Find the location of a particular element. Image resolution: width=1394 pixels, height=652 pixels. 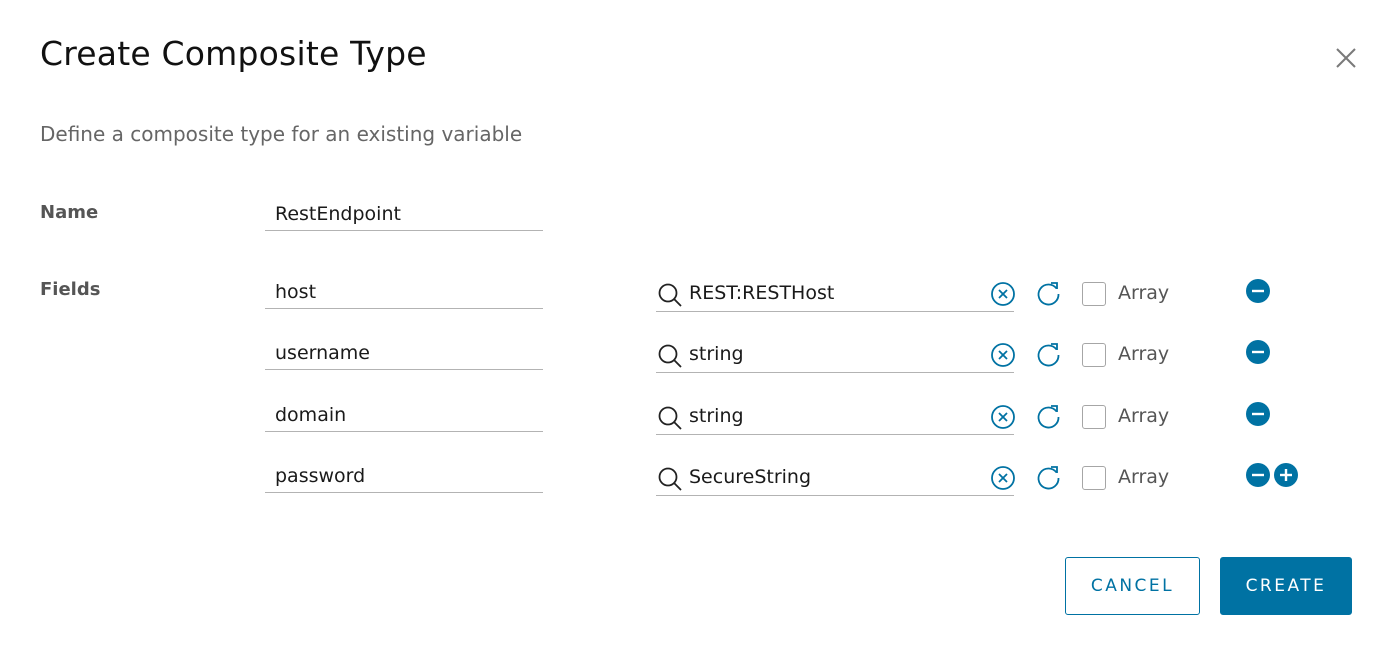

name-label: Name is located at coordinates (69, 212).